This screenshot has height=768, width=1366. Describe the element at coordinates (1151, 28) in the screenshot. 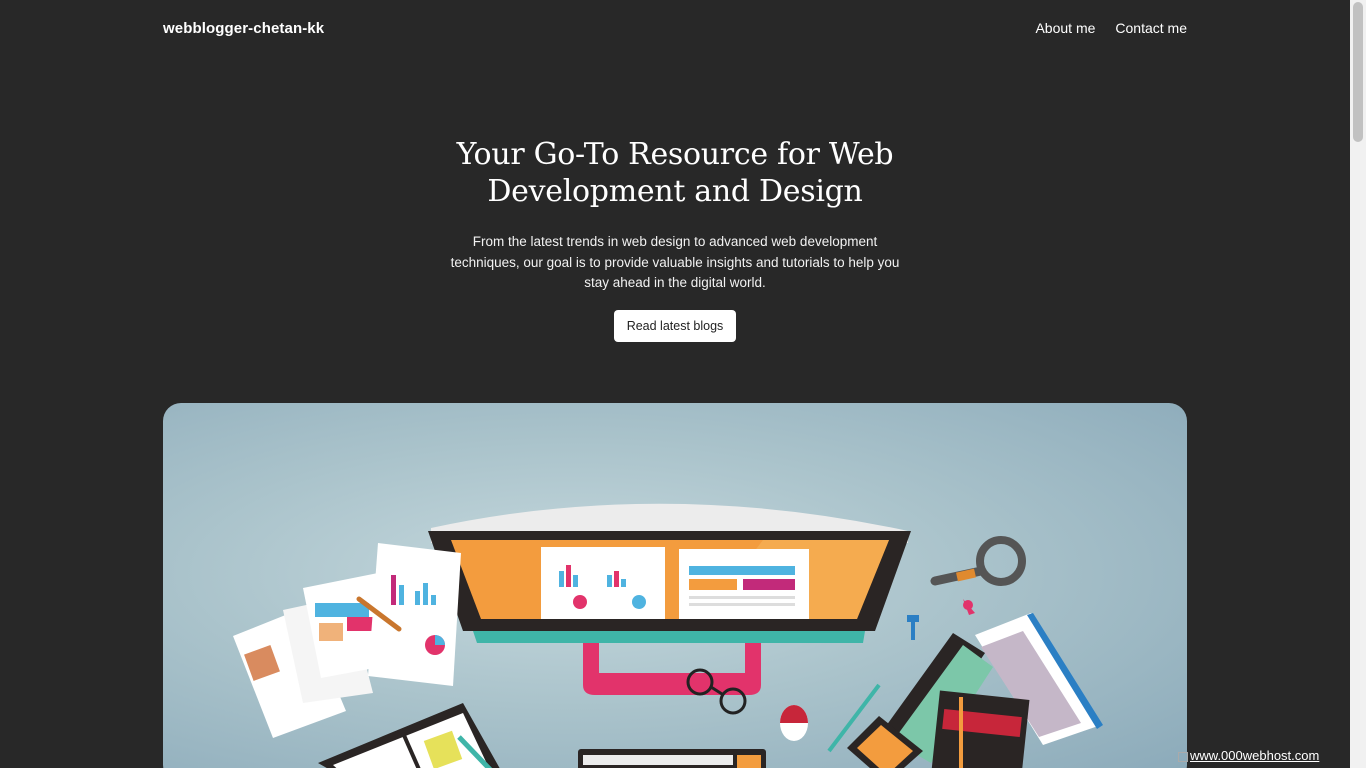

I see `nav-link-contact: Contact me` at that location.